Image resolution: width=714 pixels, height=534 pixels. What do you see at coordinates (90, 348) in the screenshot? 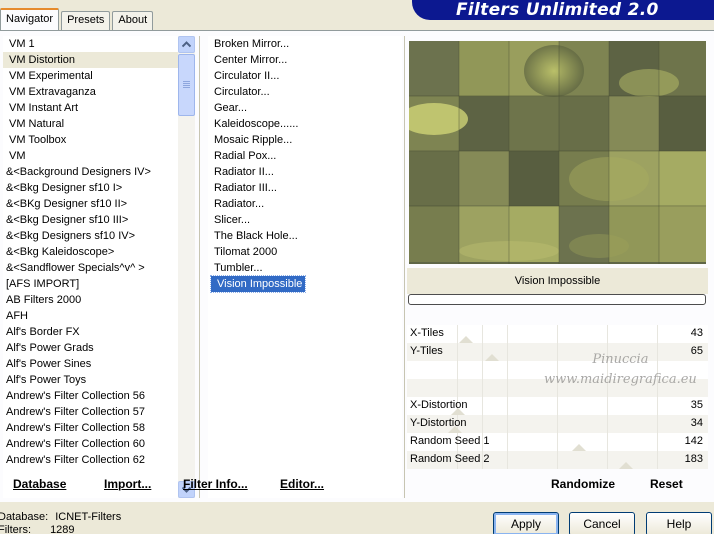
I see `category-item: Alf's Power Grads` at bounding box center [90, 348].